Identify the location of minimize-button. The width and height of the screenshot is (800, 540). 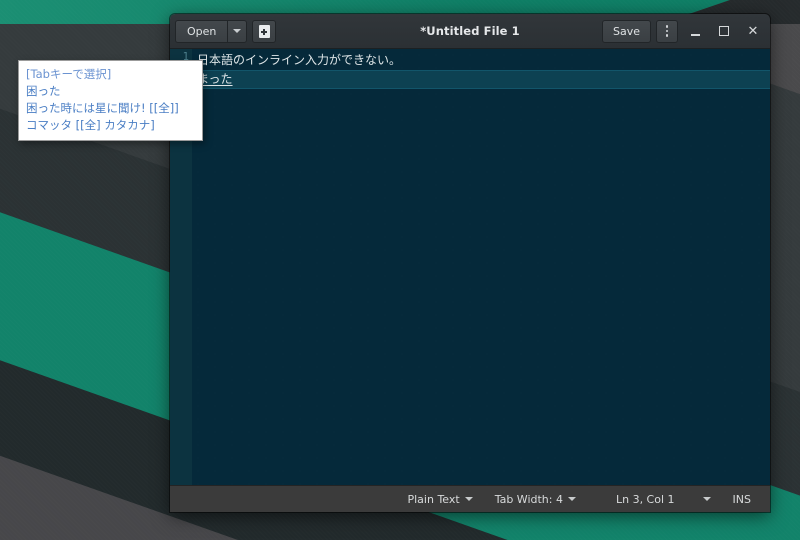
(695, 31).